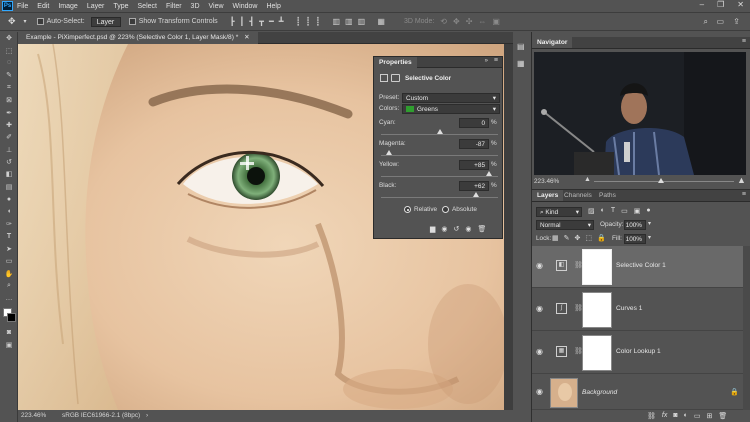 Image resolution: width=750 pixels, height=422 pixels. What do you see at coordinates (9, 199) in the screenshot?
I see `blur-icon: ●` at bounding box center [9, 199].